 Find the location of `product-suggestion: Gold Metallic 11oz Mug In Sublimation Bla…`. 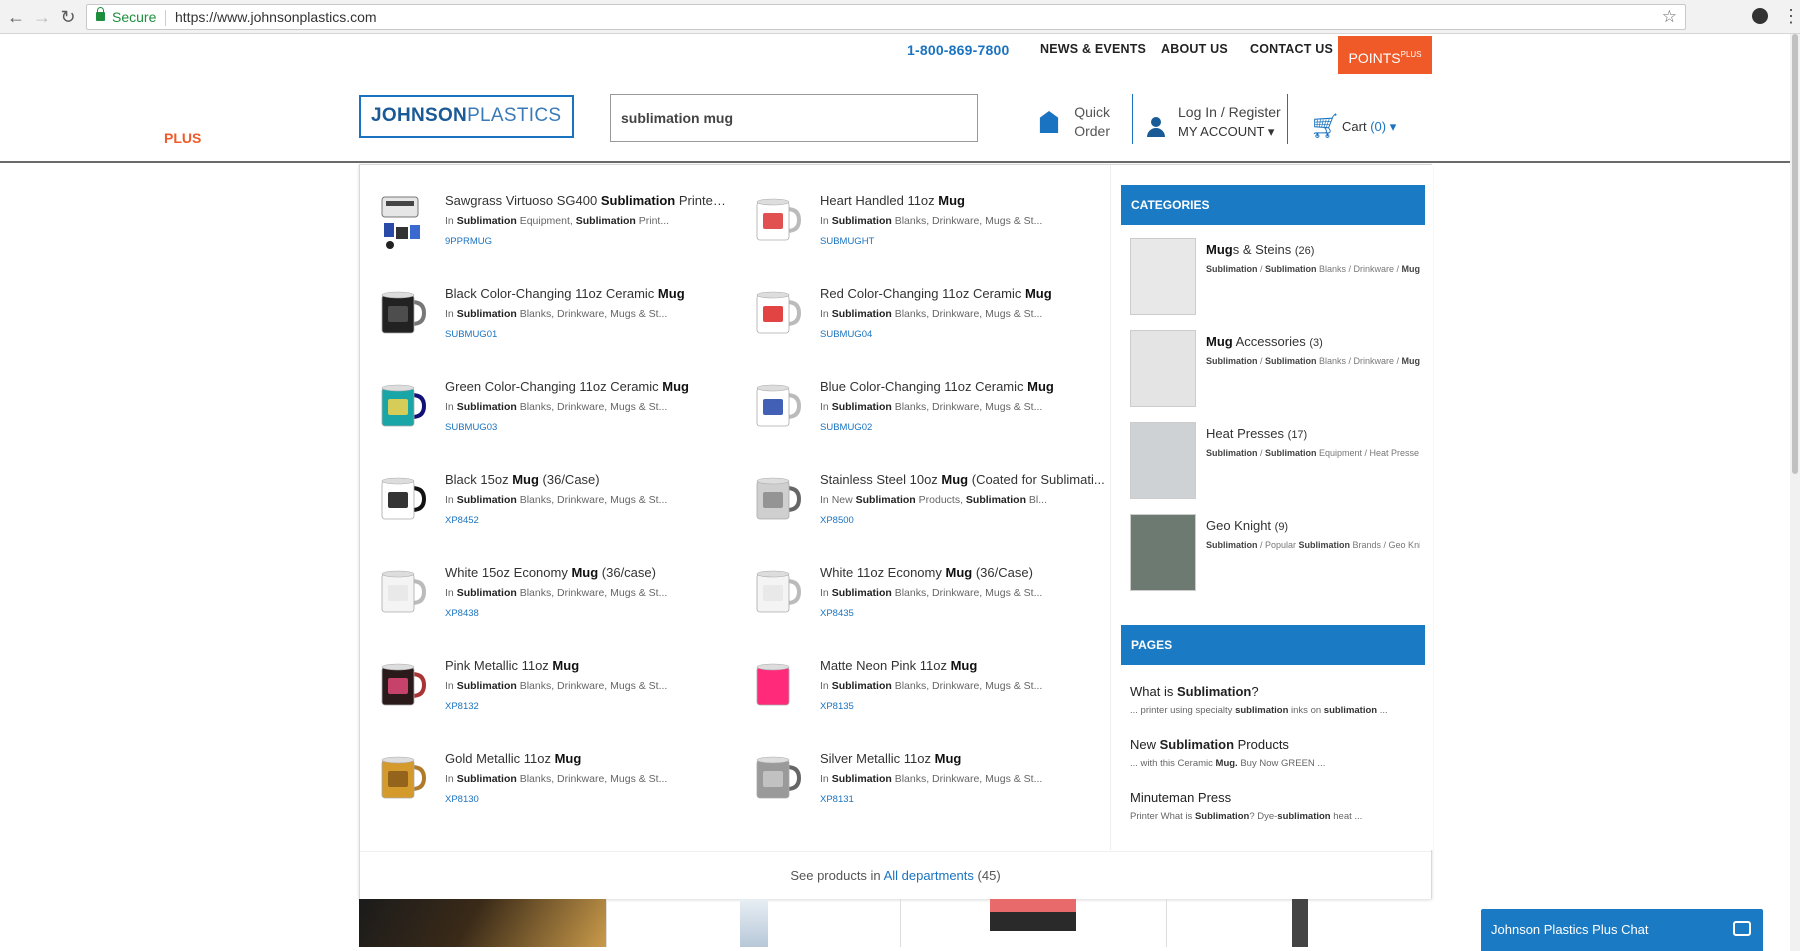

product-suggestion: Gold Metallic 11oz Mug In Sublimation Bla… is located at coordinates (547, 769).